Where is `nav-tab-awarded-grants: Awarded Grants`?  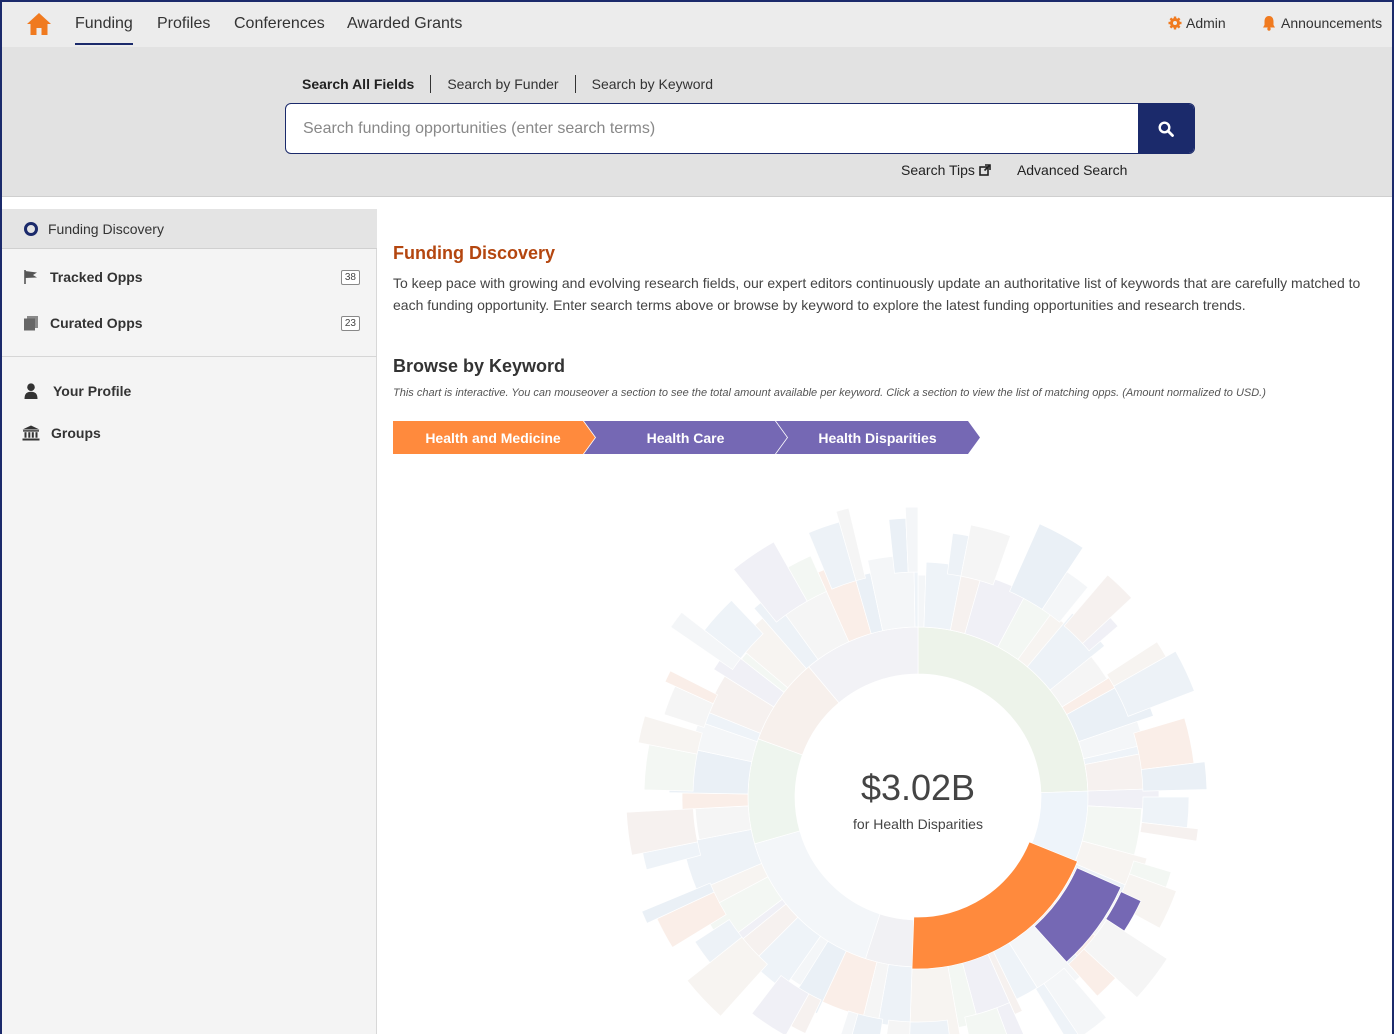
nav-tab-awarded-grants: Awarded Grants is located at coordinates (404, 24).